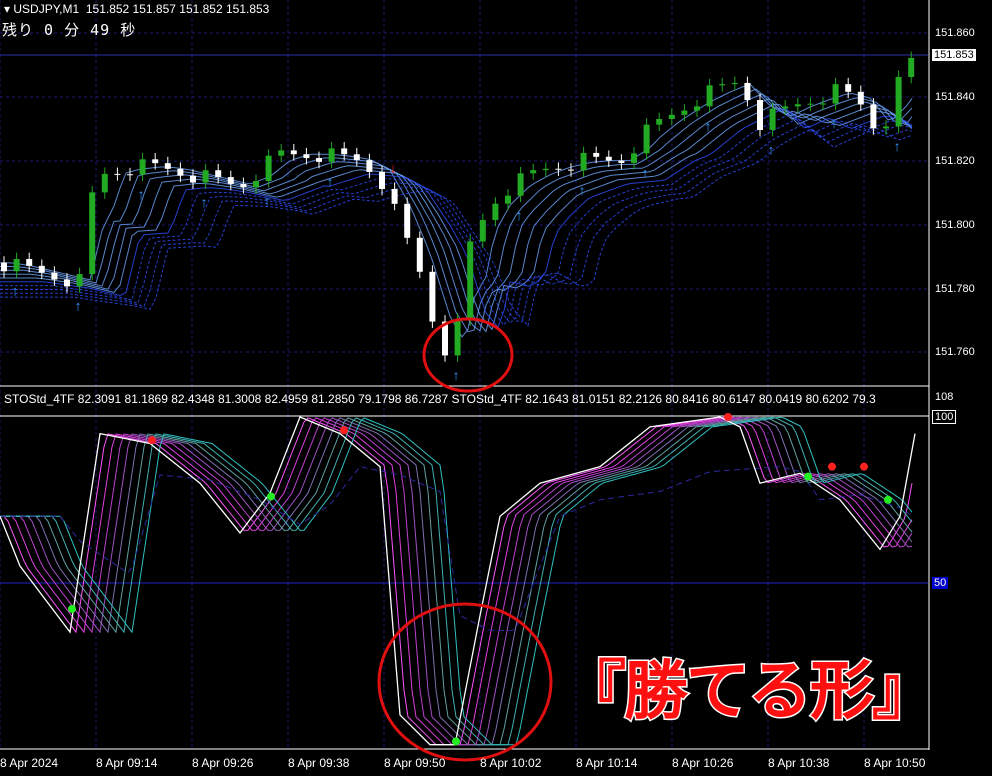  What do you see at coordinates (177, 9) in the screenshot?
I see `ohlc-values: 151.852 151.857 151.852 151.853` at bounding box center [177, 9].